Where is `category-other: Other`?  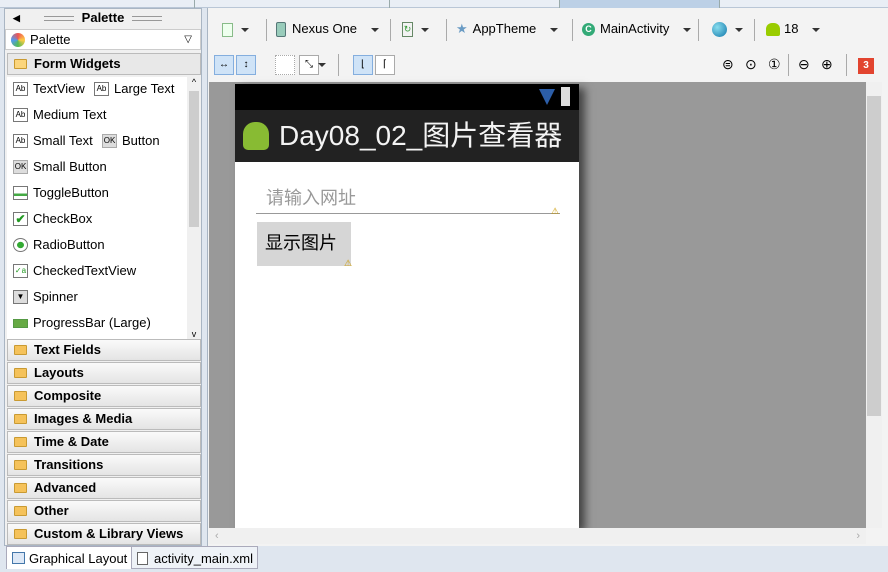 category-other: Other is located at coordinates (104, 511).